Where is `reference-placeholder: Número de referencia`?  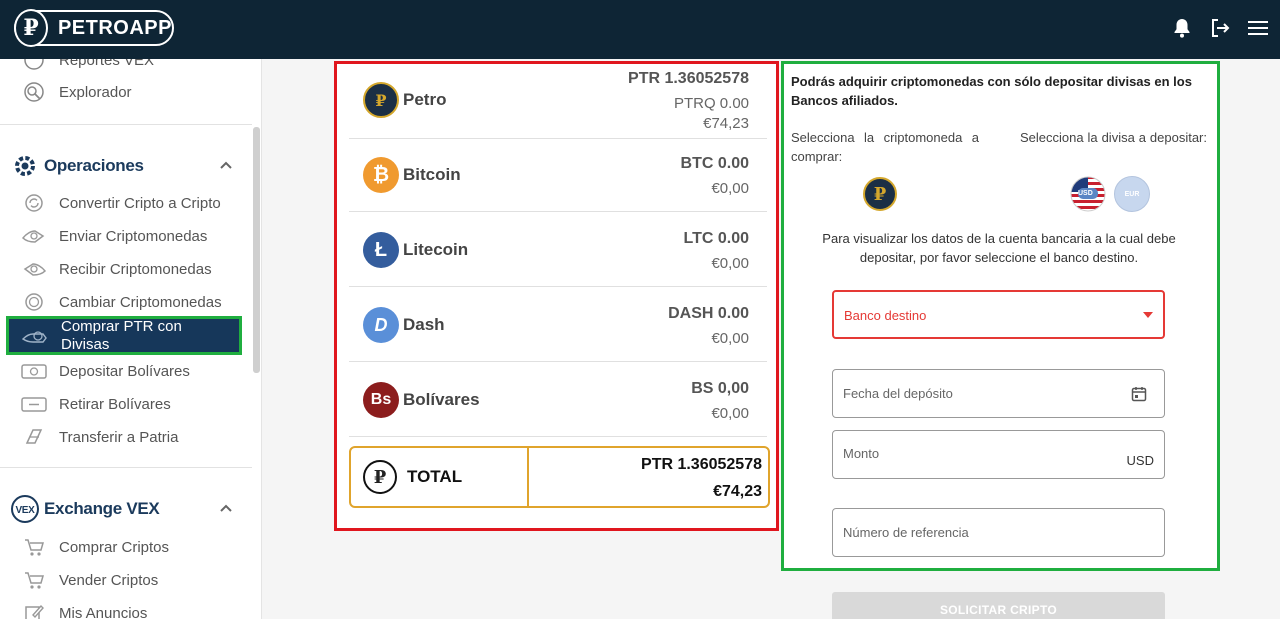
reference-placeholder: Número de referencia is located at coordinates (906, 532).